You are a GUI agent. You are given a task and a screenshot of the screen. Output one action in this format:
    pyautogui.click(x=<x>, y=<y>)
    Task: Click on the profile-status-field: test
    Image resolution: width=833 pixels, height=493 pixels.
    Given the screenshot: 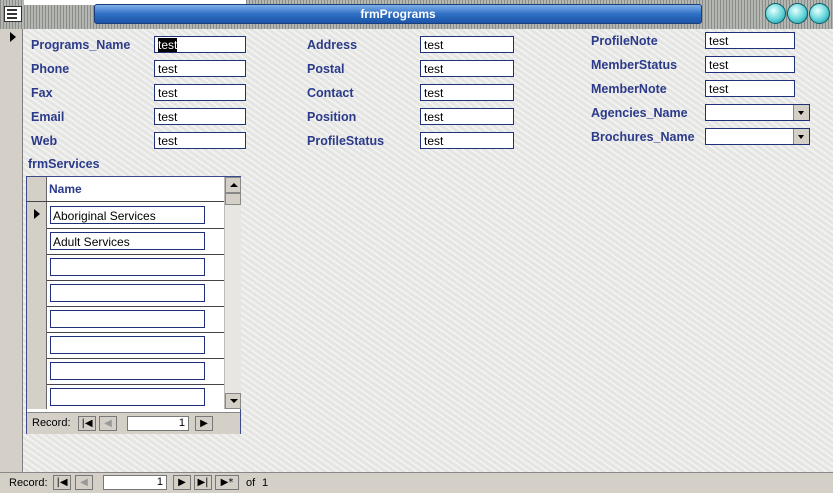 What is the action you would take?
    pyautogui.click(x=467, y=140)
    